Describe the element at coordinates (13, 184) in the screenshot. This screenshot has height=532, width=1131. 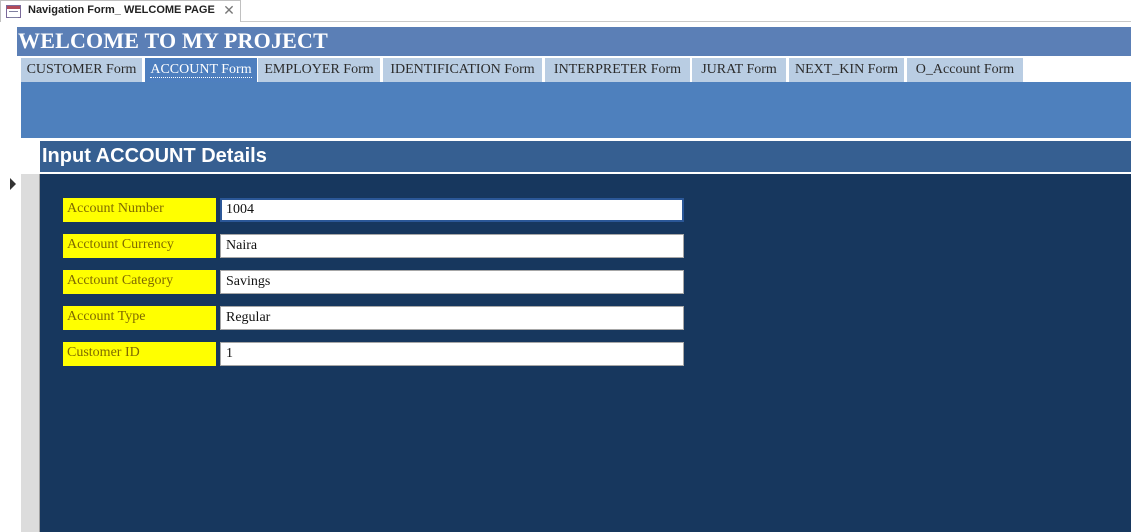
I see `current-record-arrow-icon` at that location.